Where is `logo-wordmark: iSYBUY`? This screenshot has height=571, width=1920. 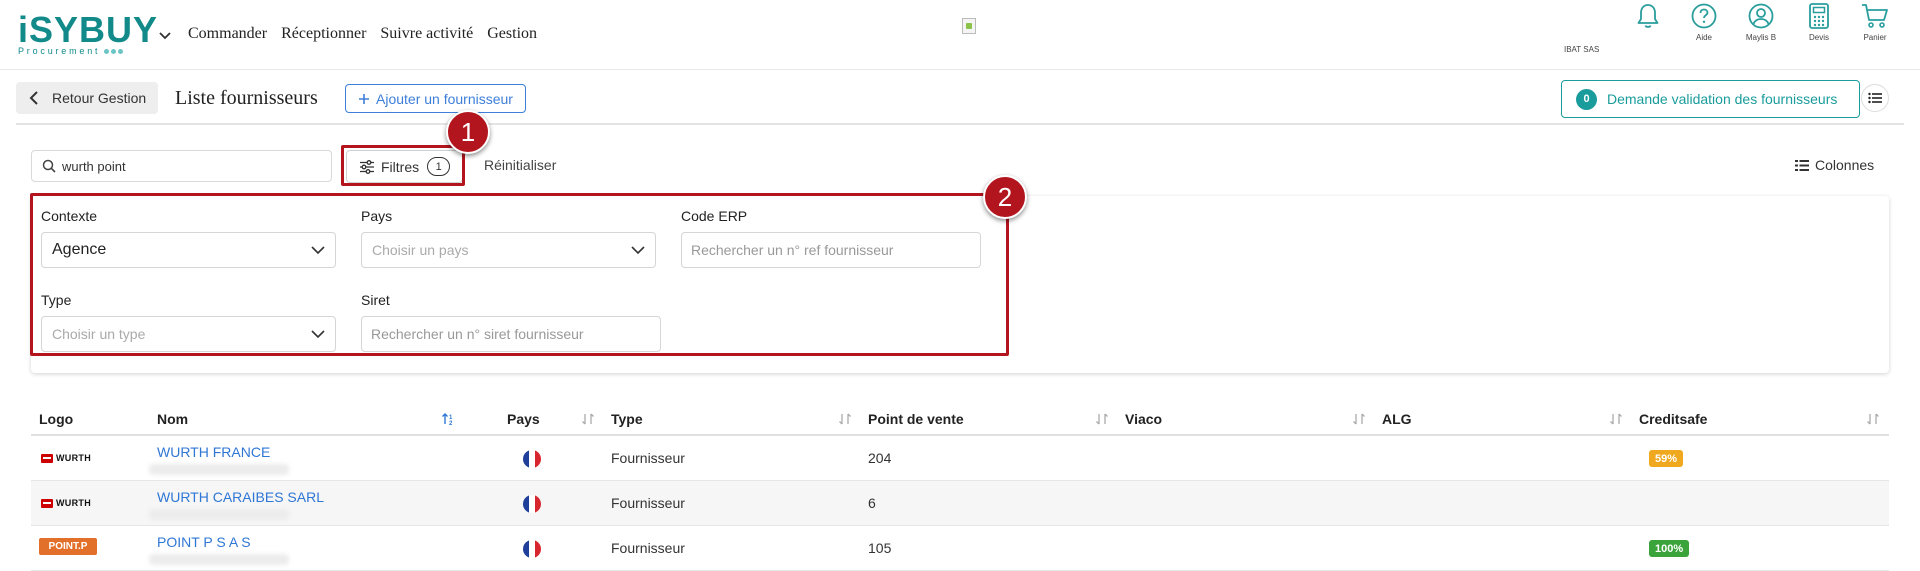
logo-wordmark: iSYBUY is located at coordinates (88, 29).